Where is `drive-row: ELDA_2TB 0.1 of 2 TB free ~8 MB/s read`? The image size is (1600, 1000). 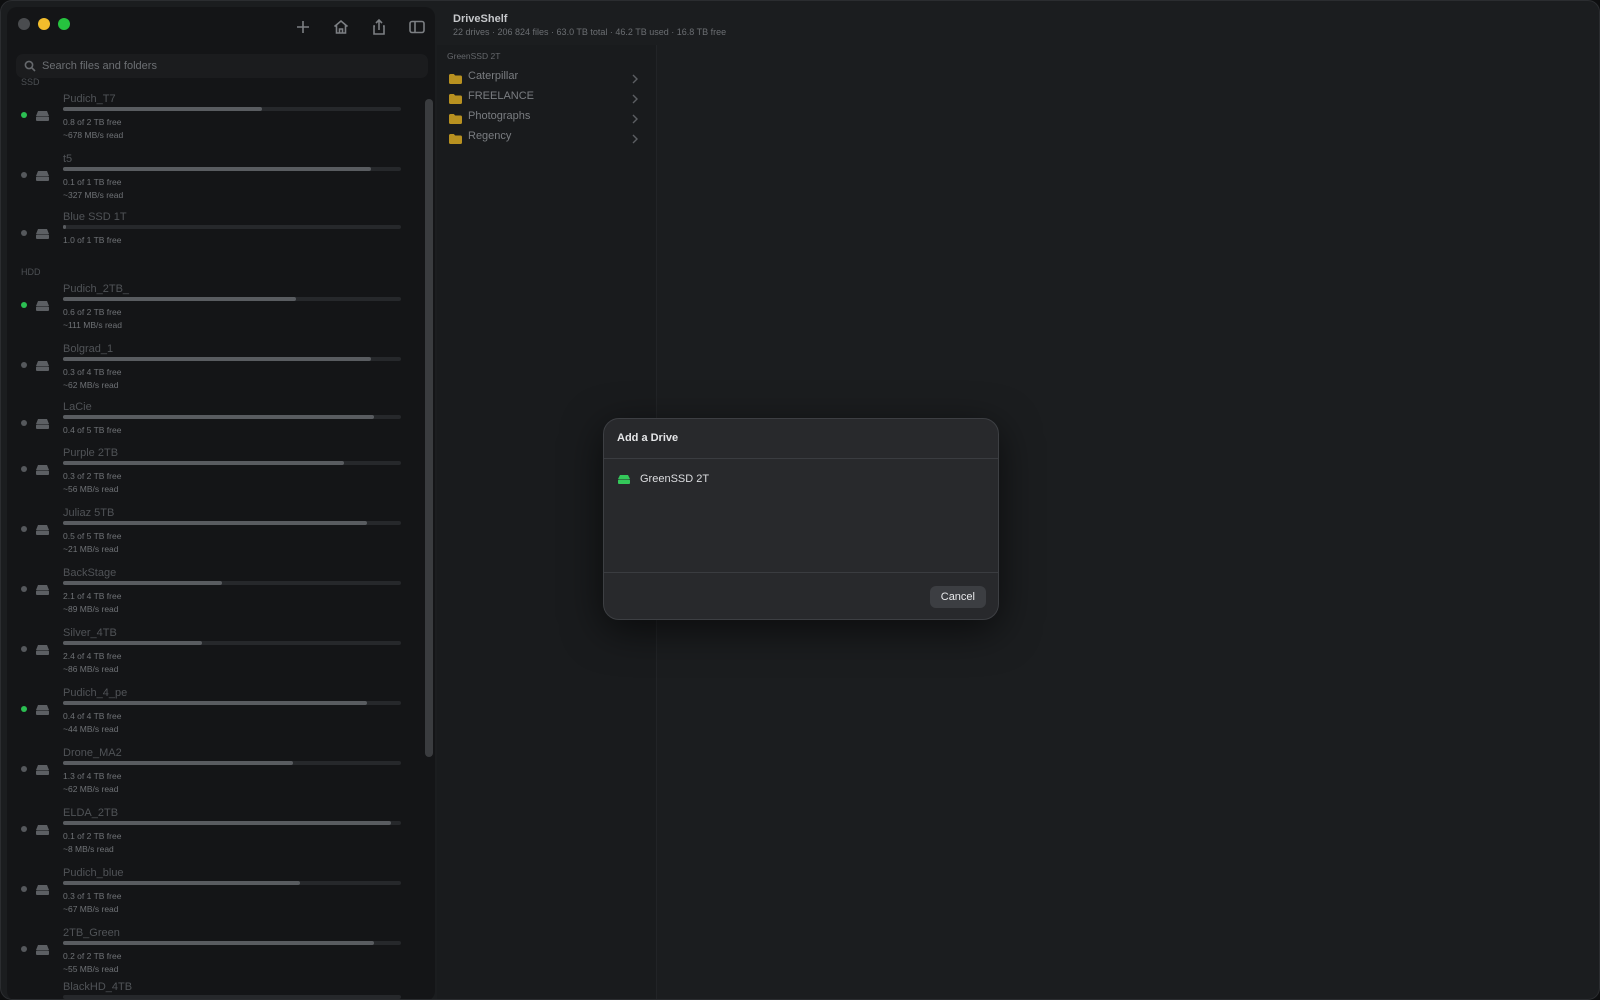 drive-row: ELDA_2TB 0.1 of 2 TB free ~8 MB/s read is located at coordinates (211, 836).